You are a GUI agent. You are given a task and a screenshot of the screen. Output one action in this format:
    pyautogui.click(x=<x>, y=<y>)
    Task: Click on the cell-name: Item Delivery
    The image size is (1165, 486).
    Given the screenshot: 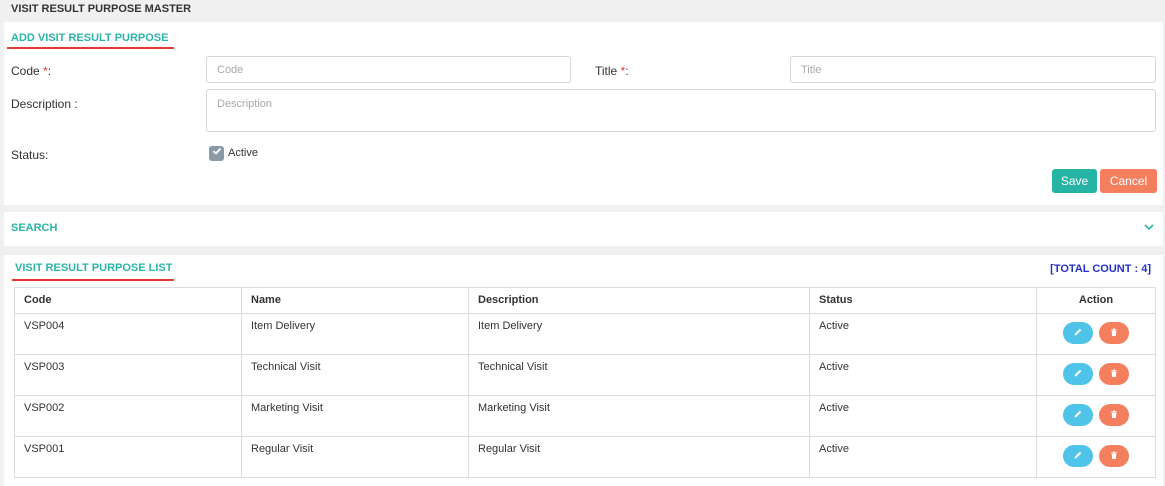 What is the action you would take?
    pyautogui.click(x=355, y=334)
    